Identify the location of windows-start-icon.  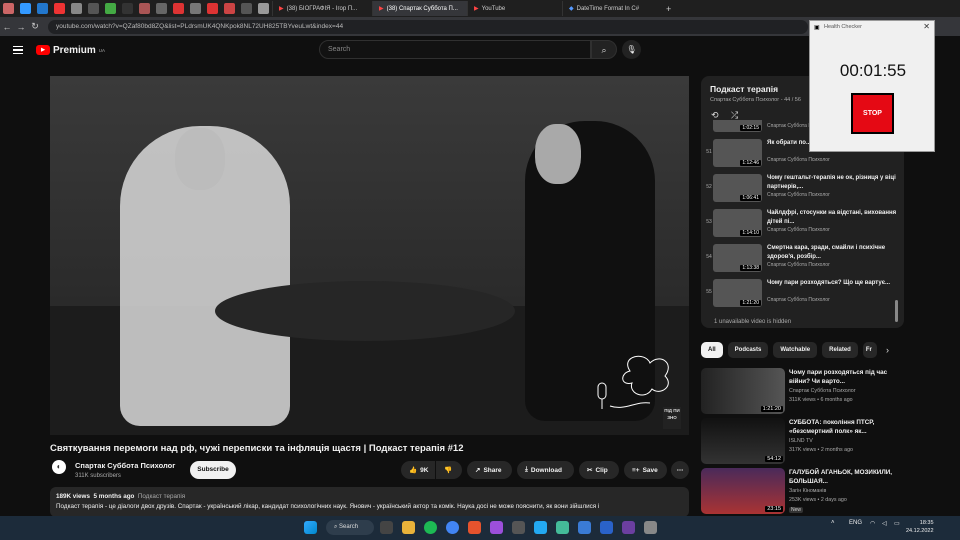
(310, 527).